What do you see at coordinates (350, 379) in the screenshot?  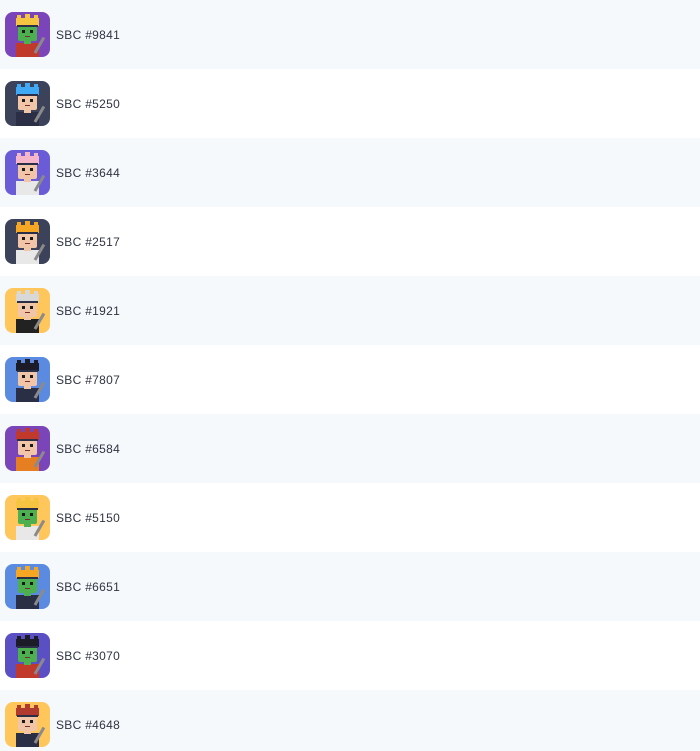 I see `list-item: SBC #7807` at bounding box center [350, 379].